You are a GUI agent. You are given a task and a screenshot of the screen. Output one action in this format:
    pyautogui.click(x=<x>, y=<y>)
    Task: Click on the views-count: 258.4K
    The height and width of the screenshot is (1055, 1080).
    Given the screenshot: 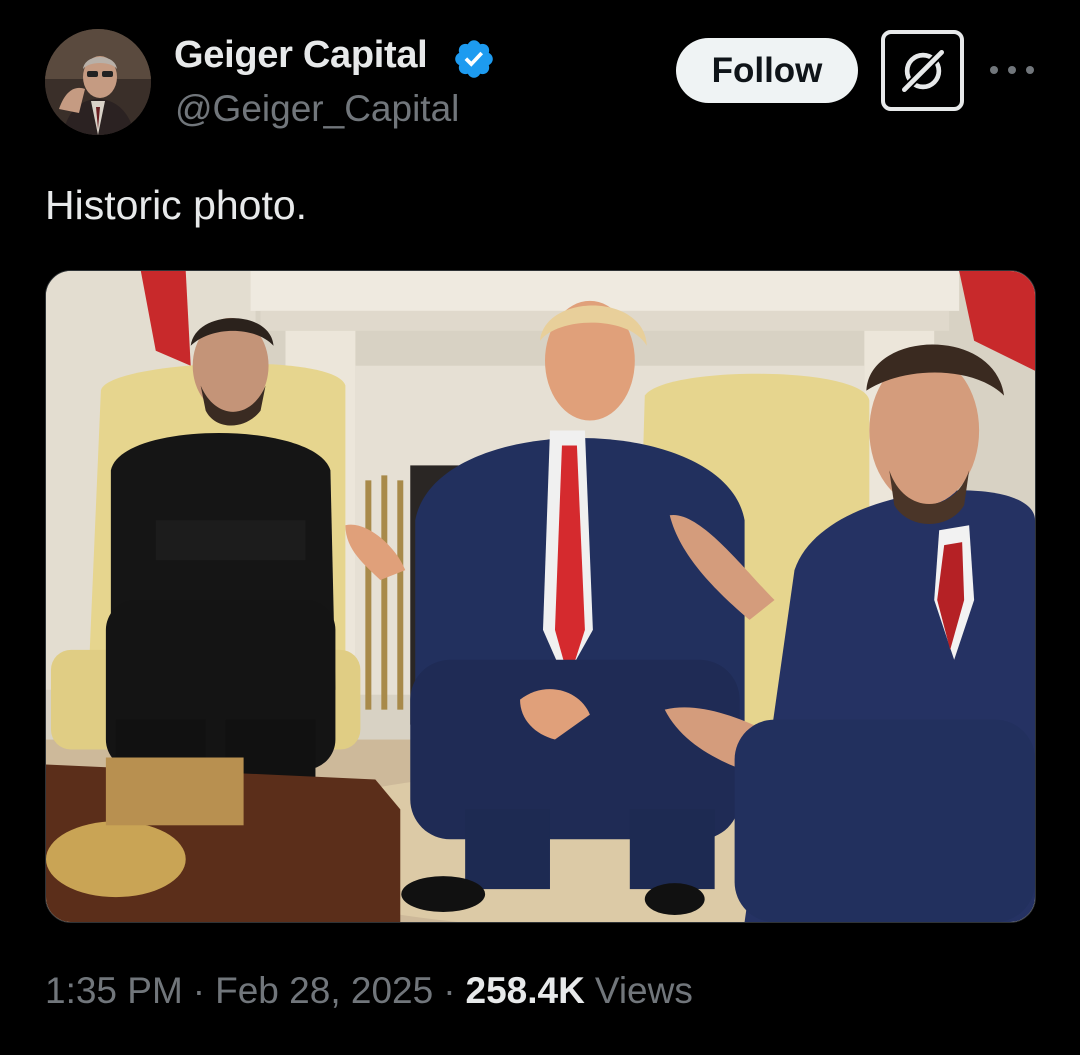 What is the action you would take?
    pyautogui.click(x=525, y=991)
    